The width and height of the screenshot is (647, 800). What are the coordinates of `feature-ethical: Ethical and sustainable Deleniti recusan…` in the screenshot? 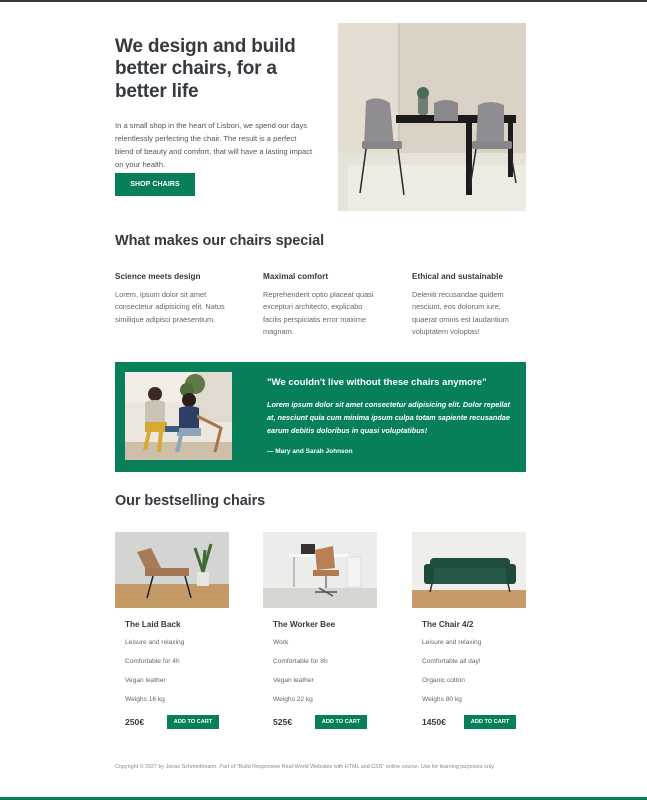 It's located at (469, 305).